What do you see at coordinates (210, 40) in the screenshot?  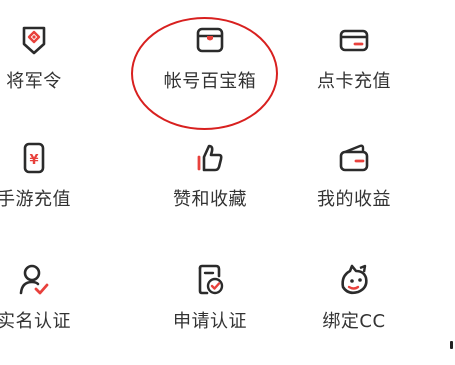 I see `treasure-box-icon` at bounding box center [210, 40].